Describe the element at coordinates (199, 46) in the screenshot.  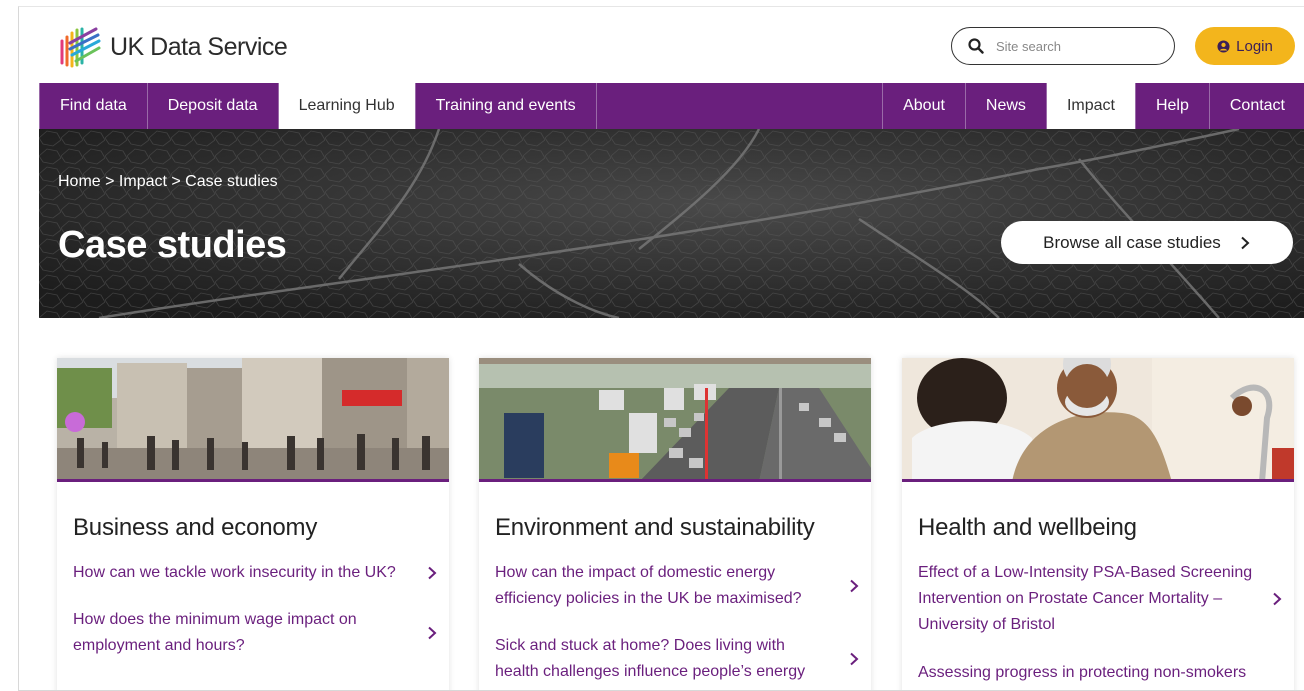
I see `brand-name: UK Data Service` at that location.